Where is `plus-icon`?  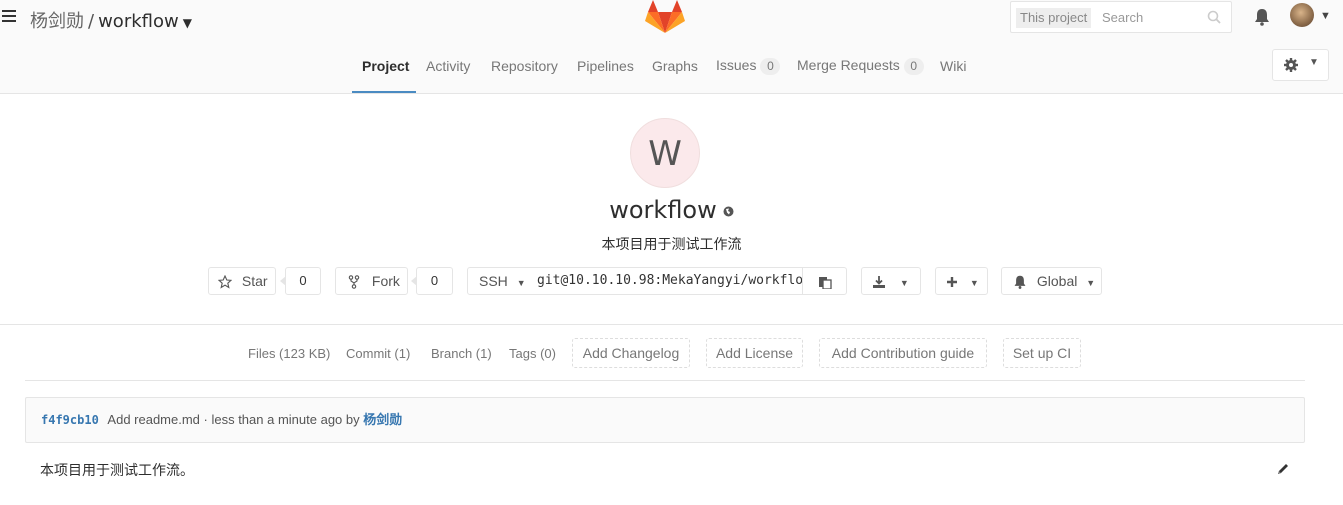
plus-icon is located at coordinates (952, 282).